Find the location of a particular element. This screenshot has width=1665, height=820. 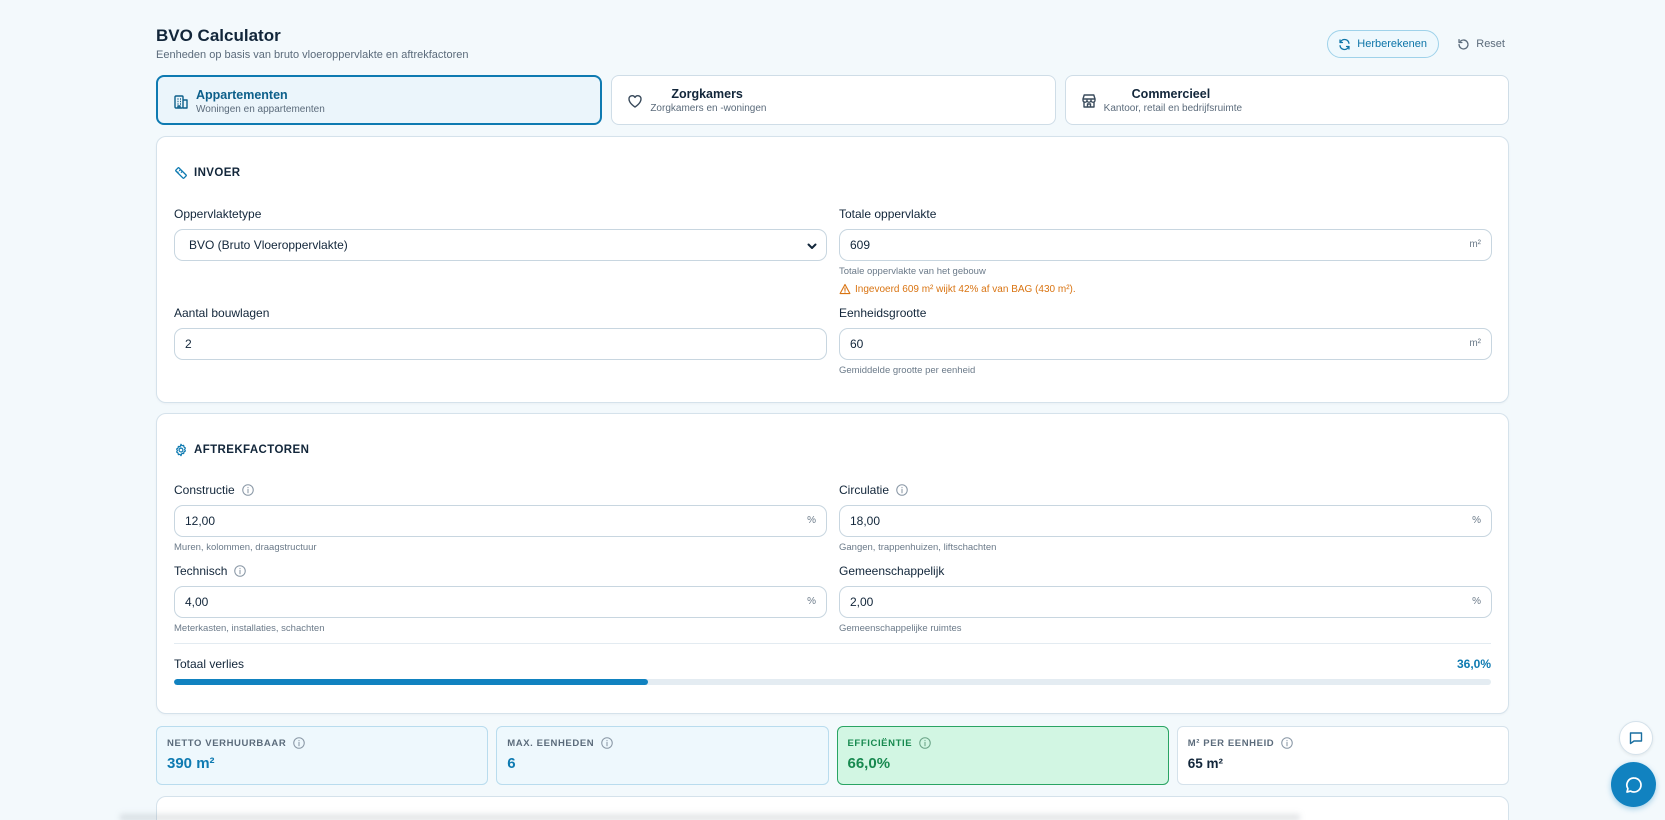

stat-efficiency: EFFICIËNTIE 66,0% is located at coordinates (1002, 755).